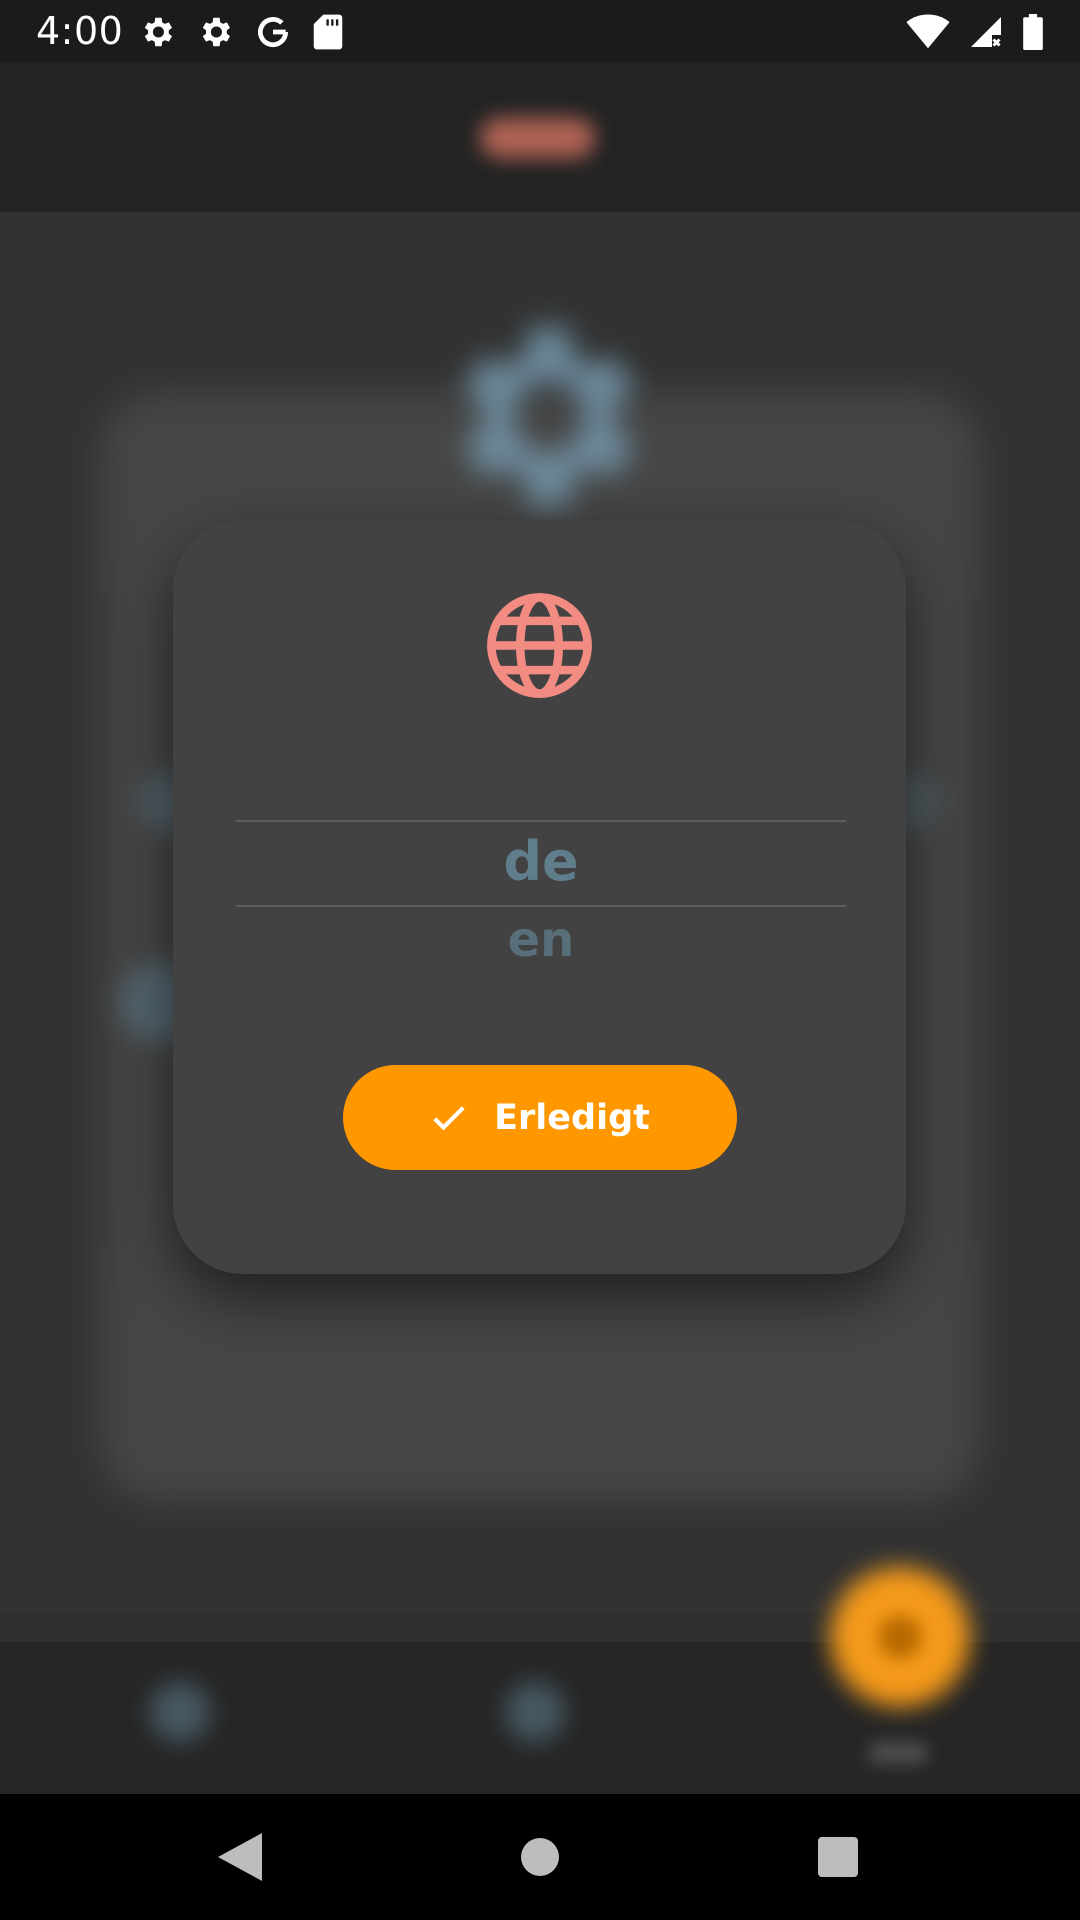 This screenshot has height=1920, width=1080. What do you see at coordinates (241, 32) in the screenshot?
I see `notification-icons` at bounding box center [241, 32].